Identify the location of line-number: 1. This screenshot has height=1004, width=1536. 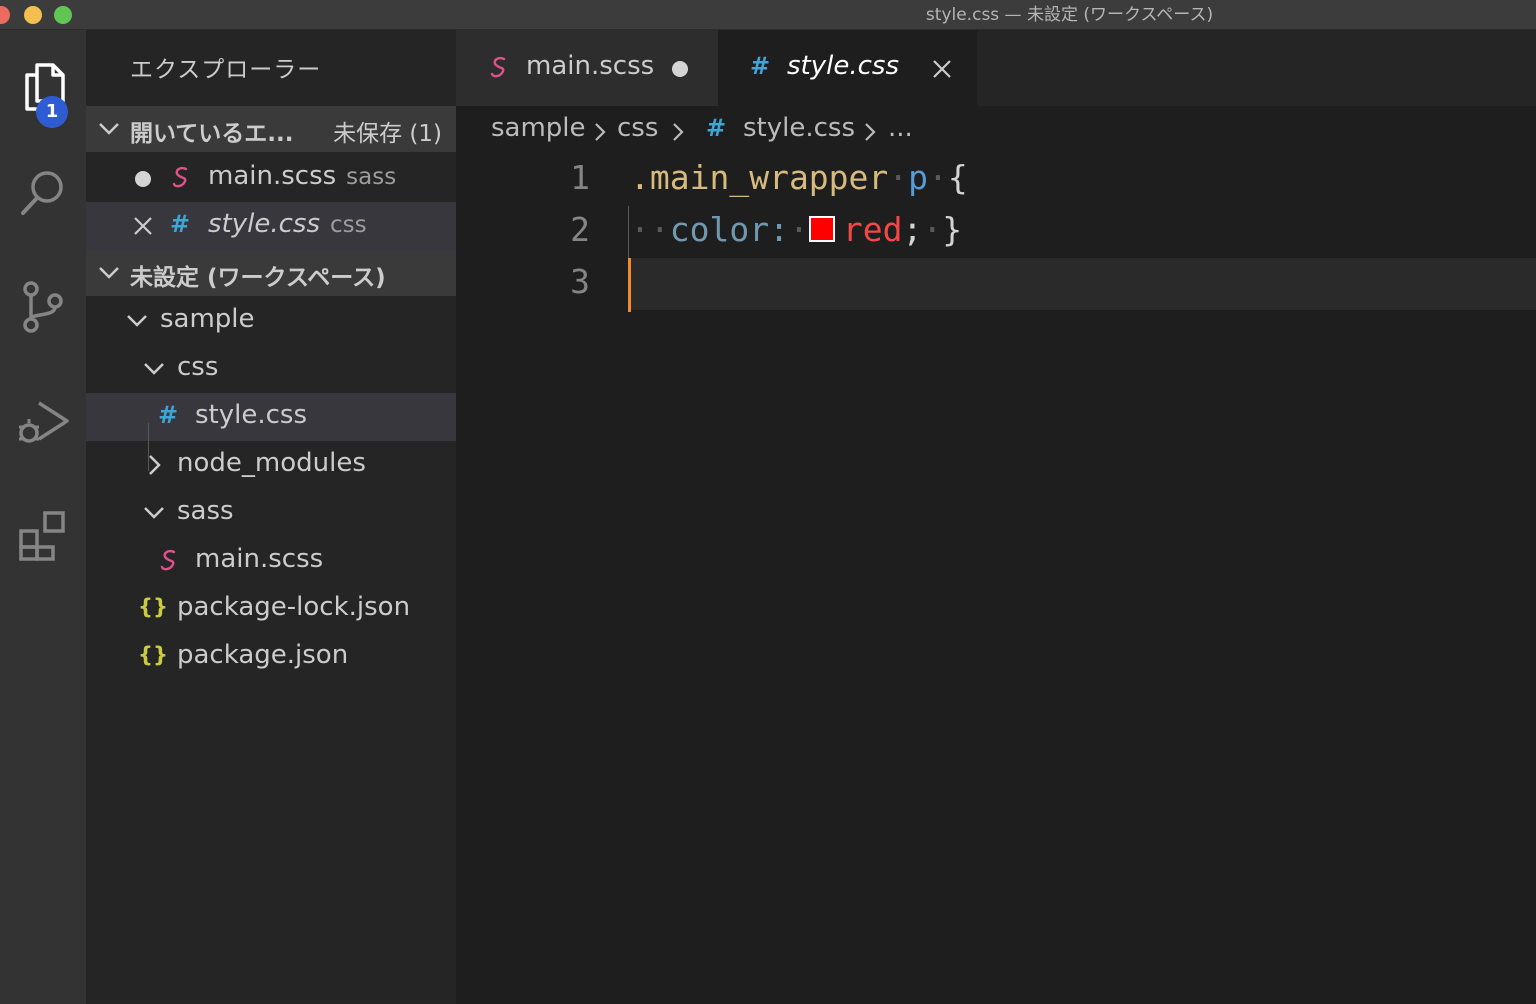
(580, 177).